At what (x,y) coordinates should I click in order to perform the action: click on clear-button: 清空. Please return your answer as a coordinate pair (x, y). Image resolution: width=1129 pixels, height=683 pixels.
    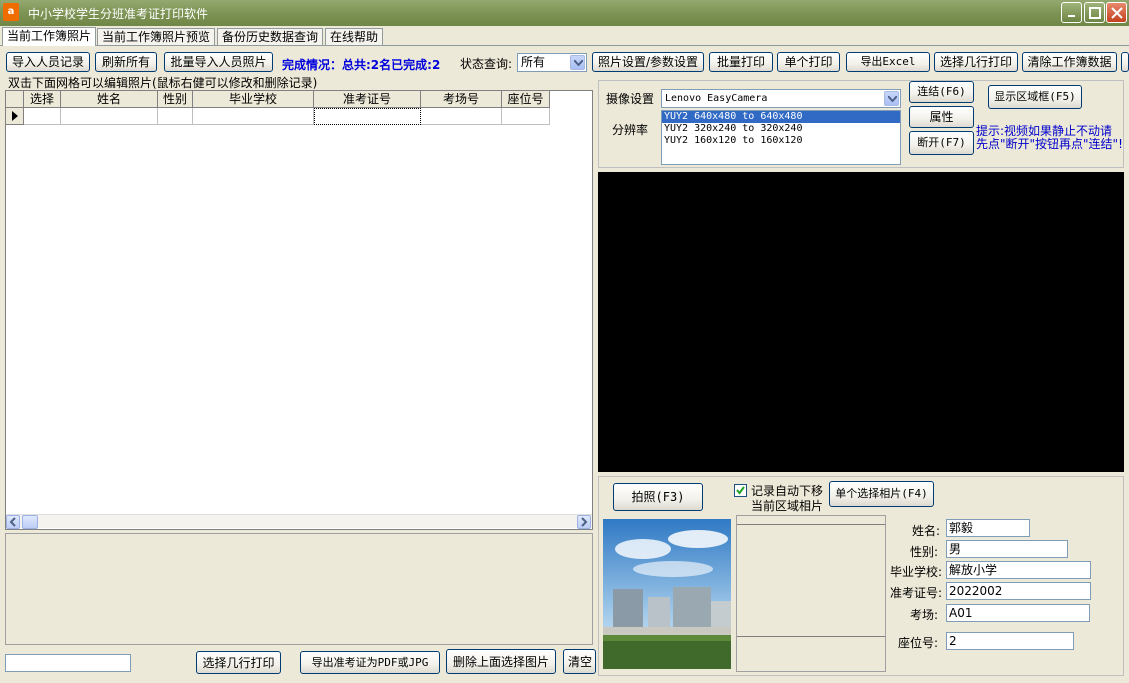
    Looking at the image, I should click on (579, 661).